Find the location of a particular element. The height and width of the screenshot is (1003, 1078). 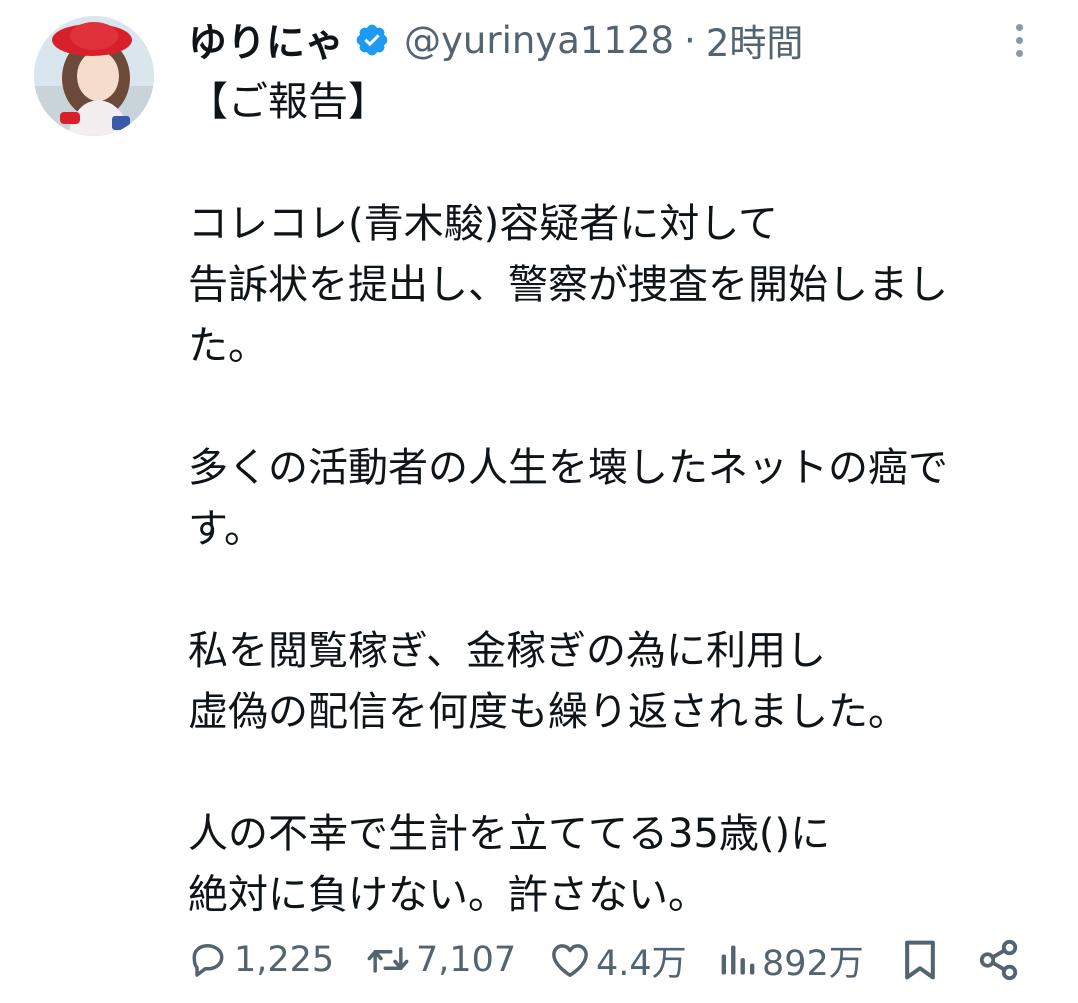

views-button: 892万 is located at coordinates (791, 960).